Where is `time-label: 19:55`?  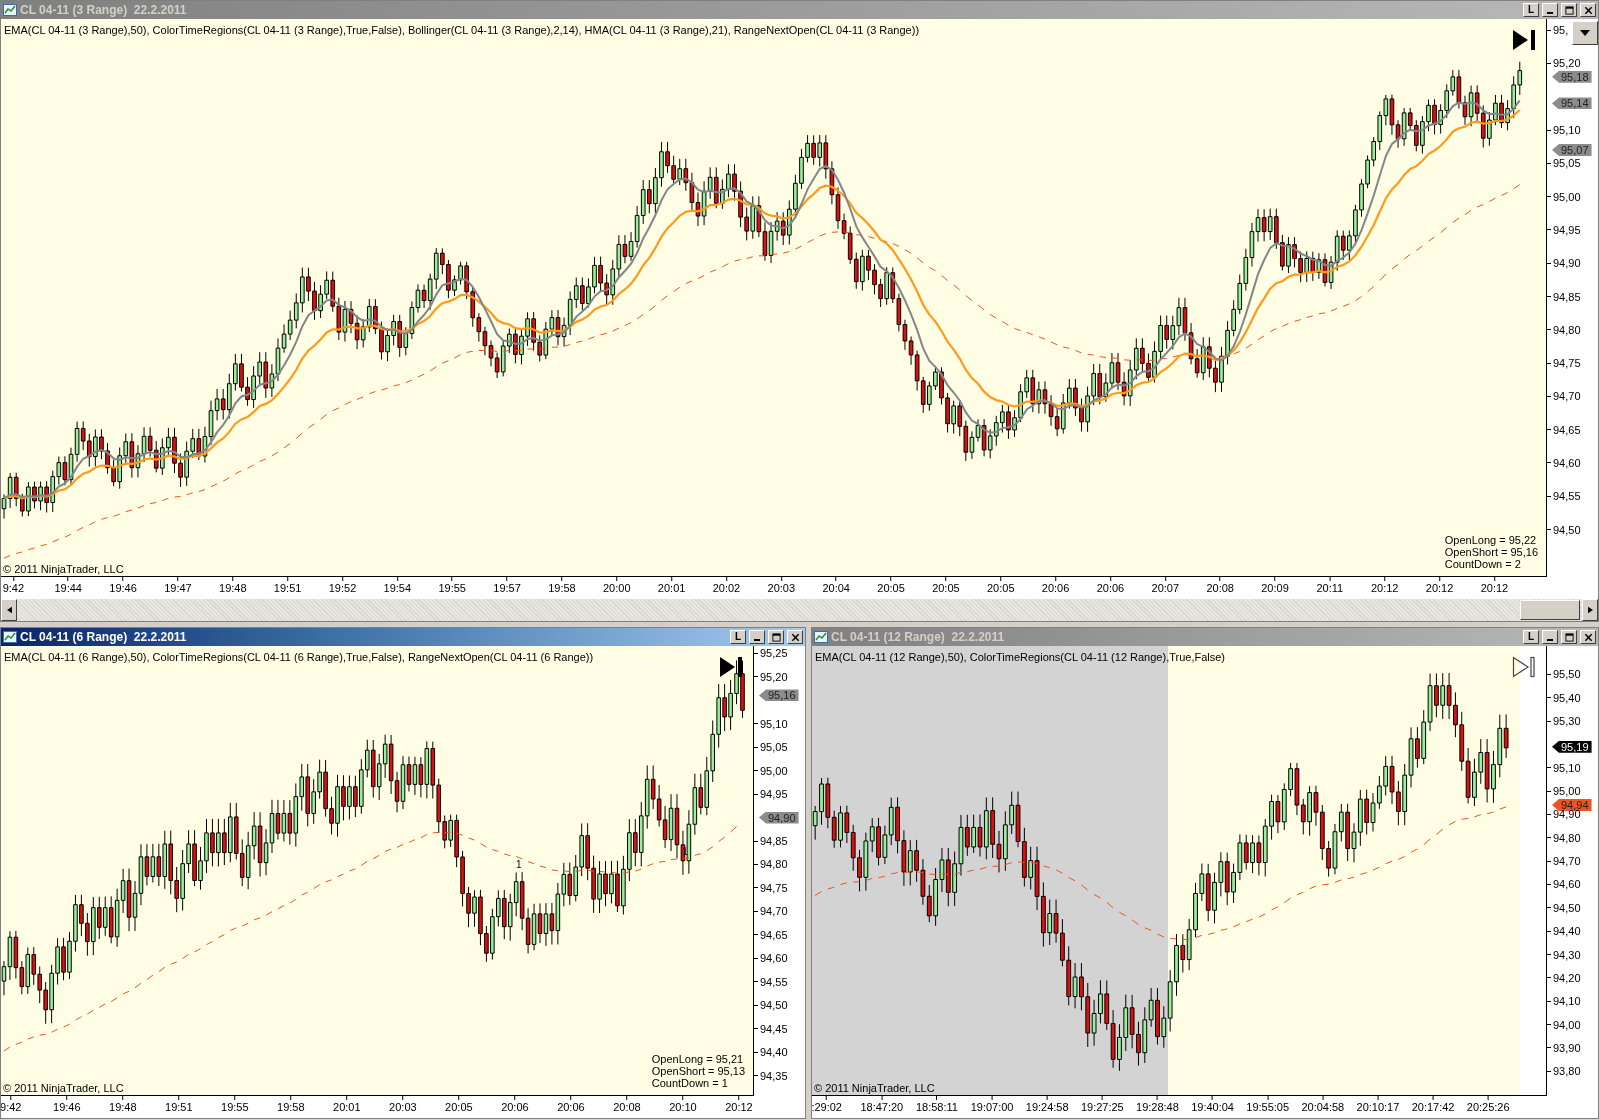 time-label: 19:55 is located at coordinates (235, 1107).